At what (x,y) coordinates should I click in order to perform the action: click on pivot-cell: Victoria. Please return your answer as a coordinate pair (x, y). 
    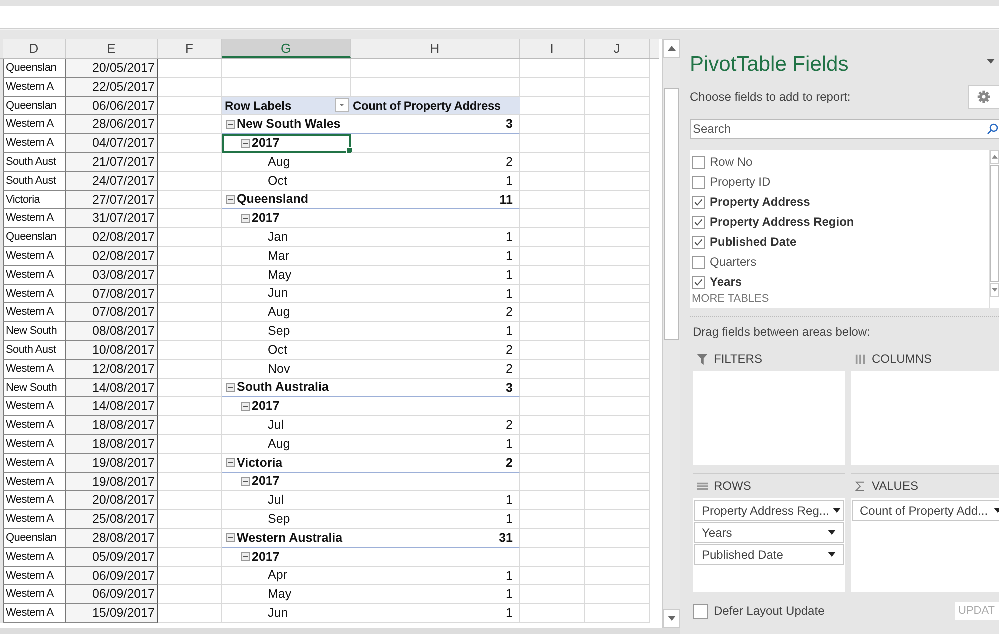
    Looking at the image, I should click on (286, 463).